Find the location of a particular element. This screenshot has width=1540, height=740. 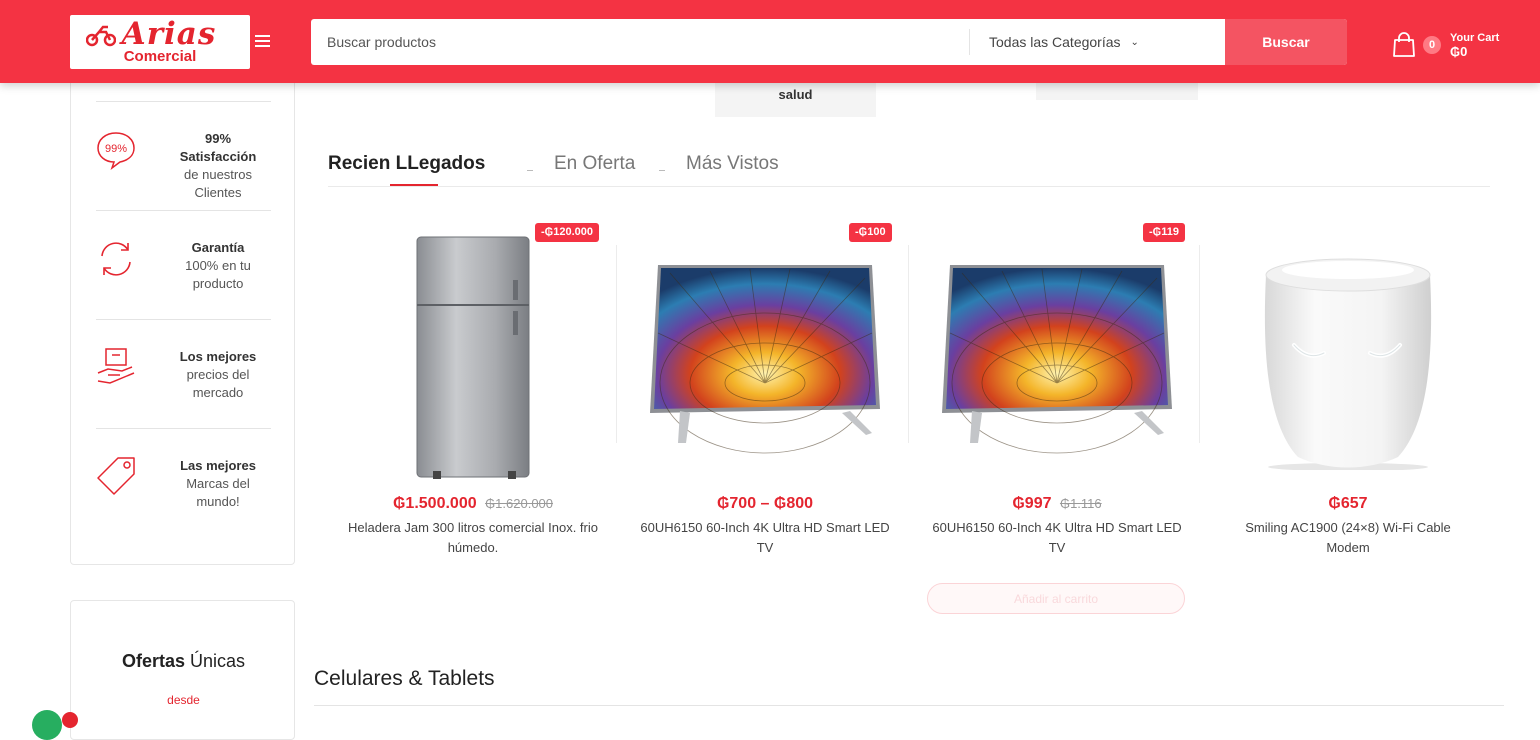

offers-panel: Ofertas Únicas desde is located at coordinates (182, 670).